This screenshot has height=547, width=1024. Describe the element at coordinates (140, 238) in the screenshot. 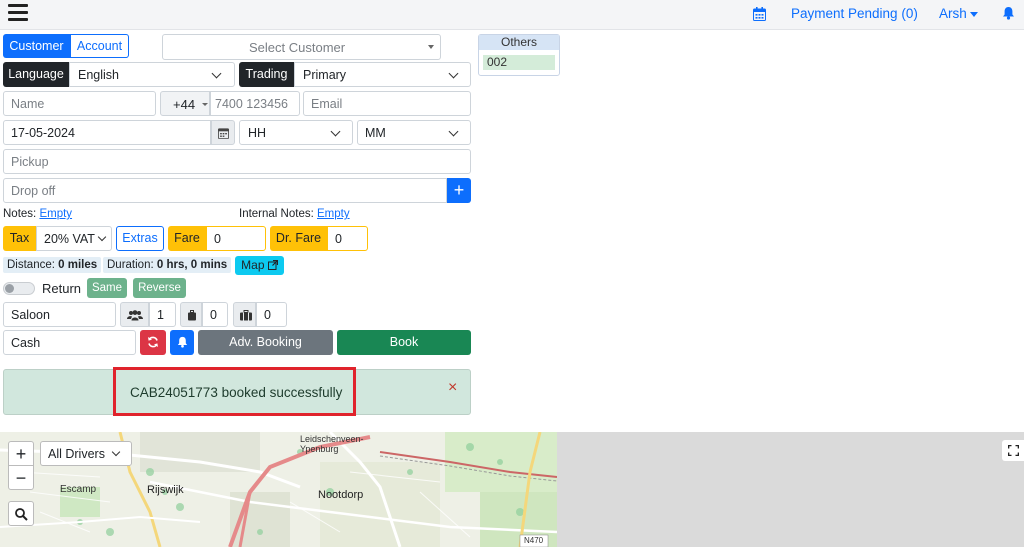

I see `extras-button: Extras` at that location.